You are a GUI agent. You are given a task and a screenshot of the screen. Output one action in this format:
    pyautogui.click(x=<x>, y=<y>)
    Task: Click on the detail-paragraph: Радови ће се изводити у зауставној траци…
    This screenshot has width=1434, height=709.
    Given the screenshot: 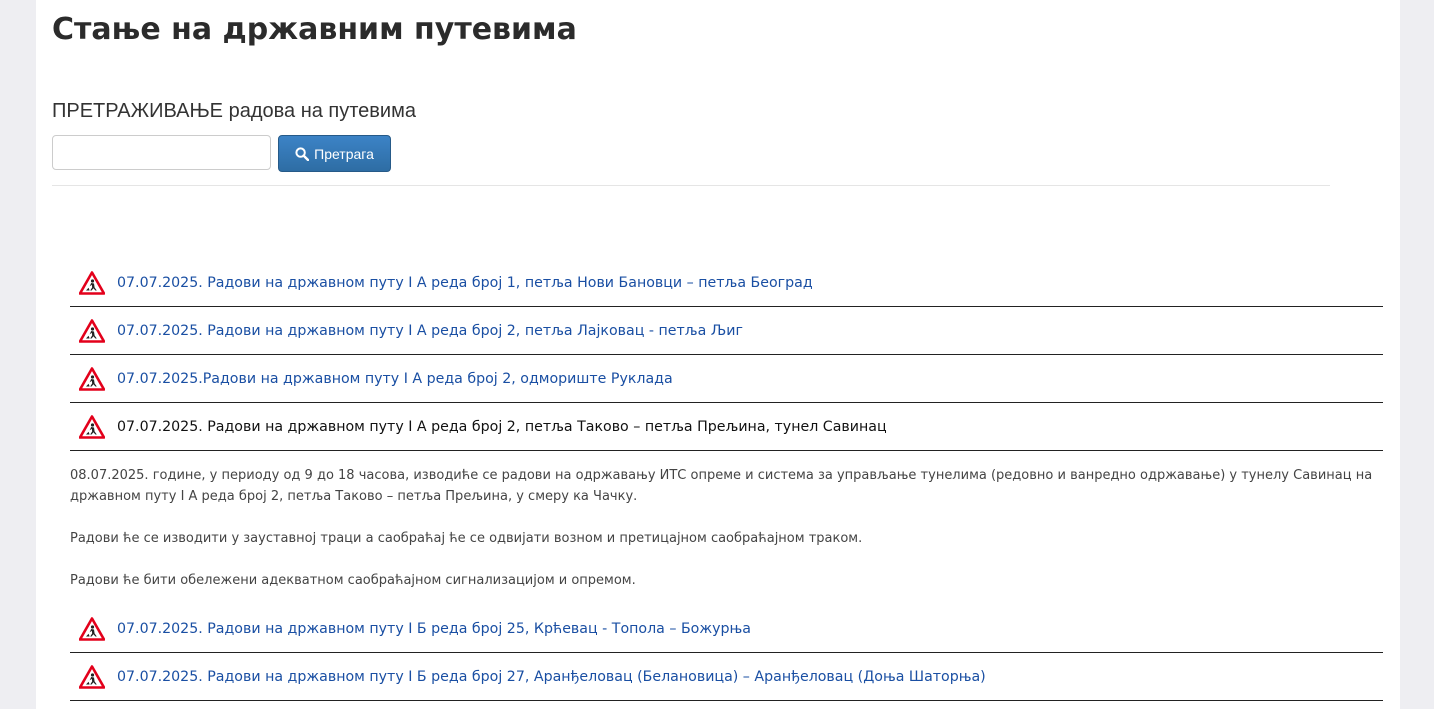 What is the action you would take?
    pyautogui.click(x=466, y=538)
    